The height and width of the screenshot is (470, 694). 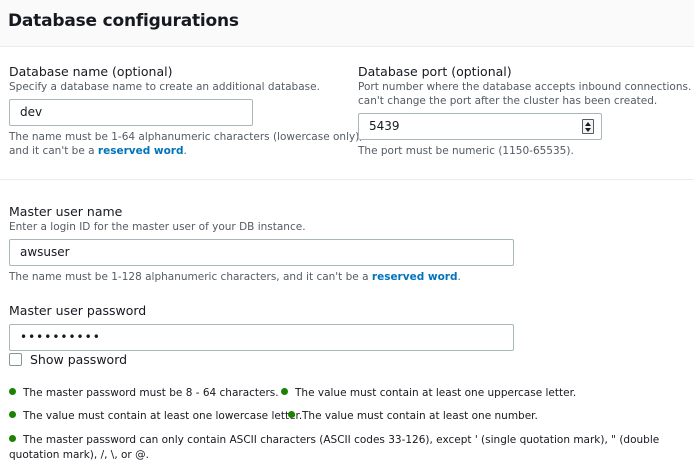 What do you see at coordinates (123, 21) in the screenshot?
I see `section-title: Database configurations` at bounding box center [123, 21].